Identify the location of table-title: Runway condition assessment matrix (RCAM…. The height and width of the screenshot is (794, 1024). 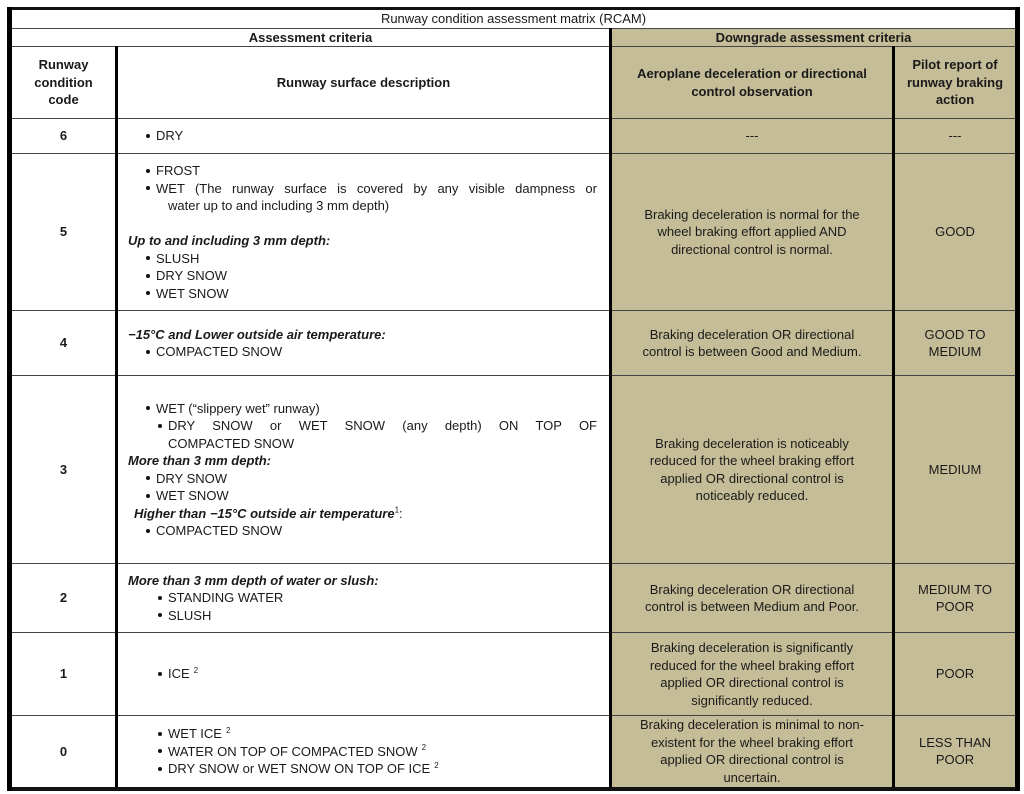
(513, 18).